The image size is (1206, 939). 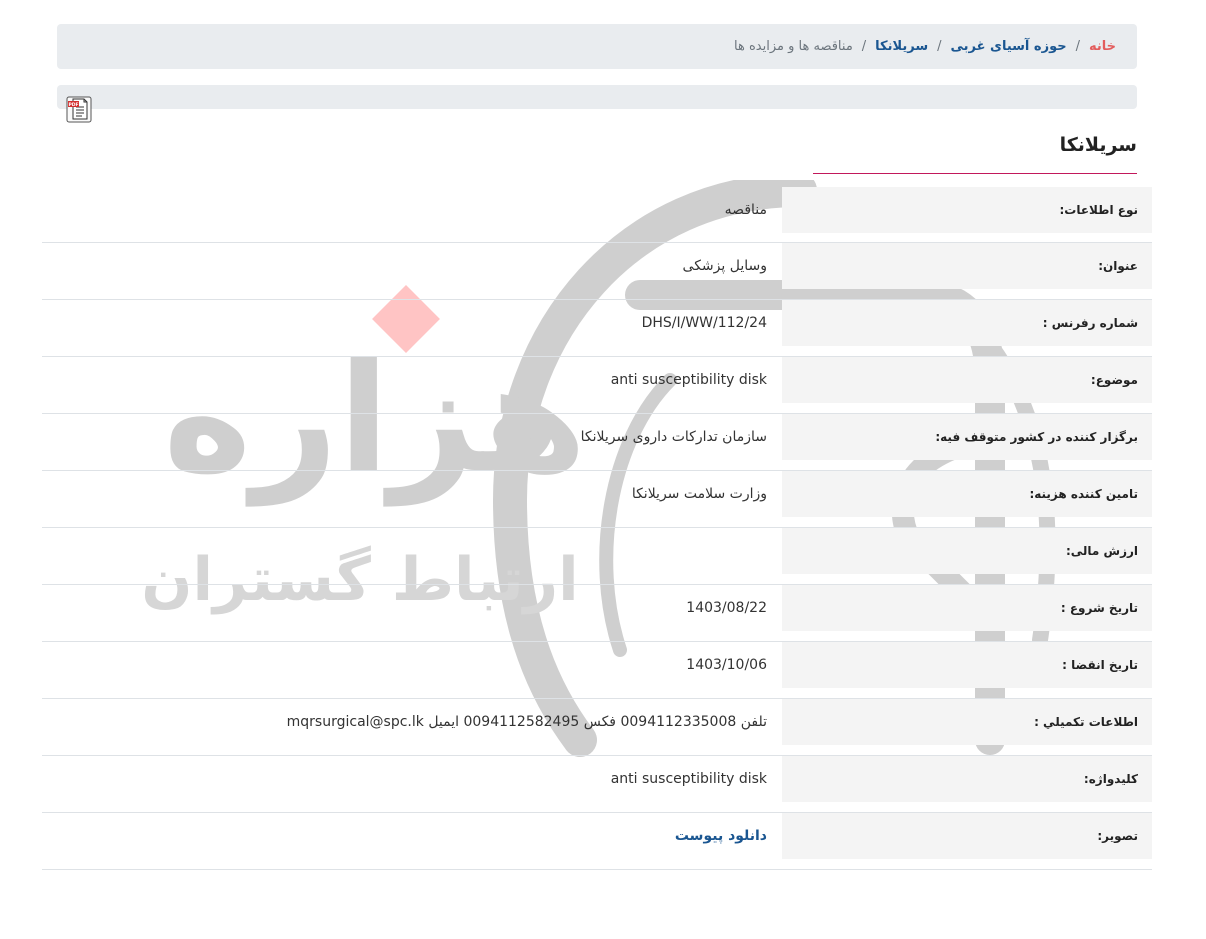 What do you see at coordinates (726, 608) in the screenshot?
I see `field-value: 1403/08/22` at bounding box center [726, 608].